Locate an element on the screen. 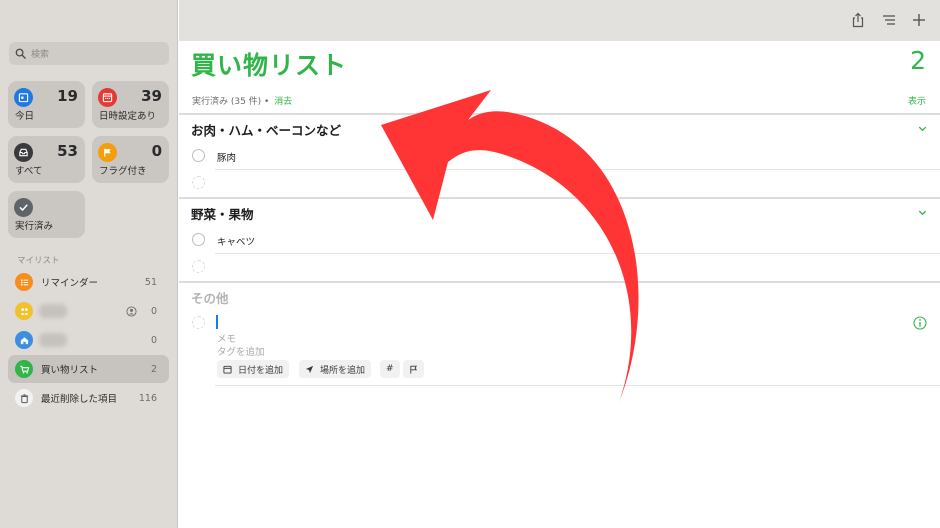 The image size is (940, 528). text-cursor is located at coordinates (217, 322).